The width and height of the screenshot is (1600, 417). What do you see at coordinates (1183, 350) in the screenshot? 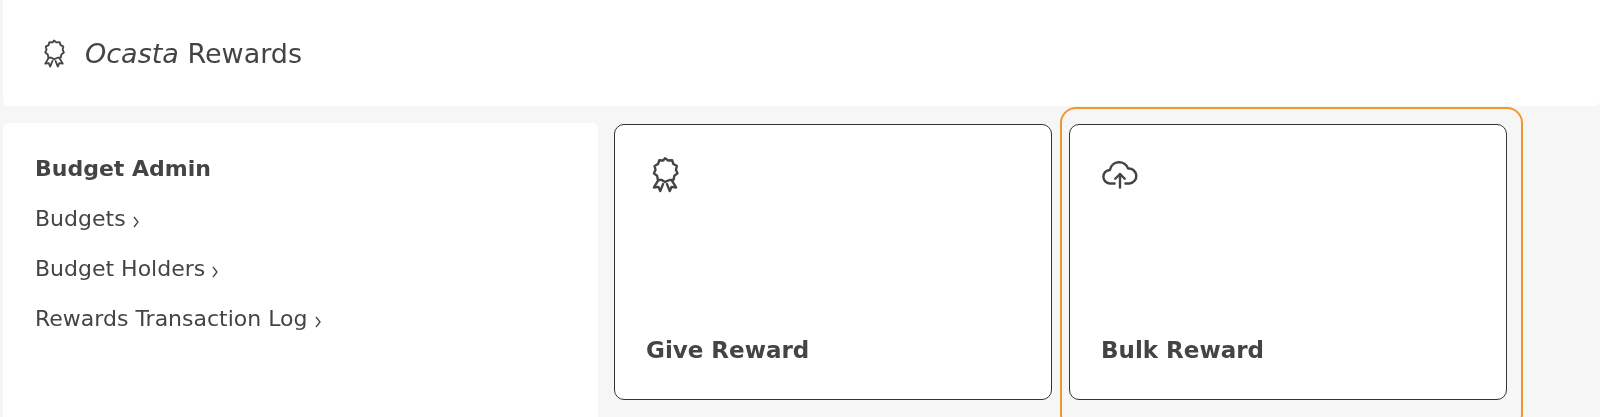
I see `card-label: Bulk Reward` at bounding box center [1183, 350].